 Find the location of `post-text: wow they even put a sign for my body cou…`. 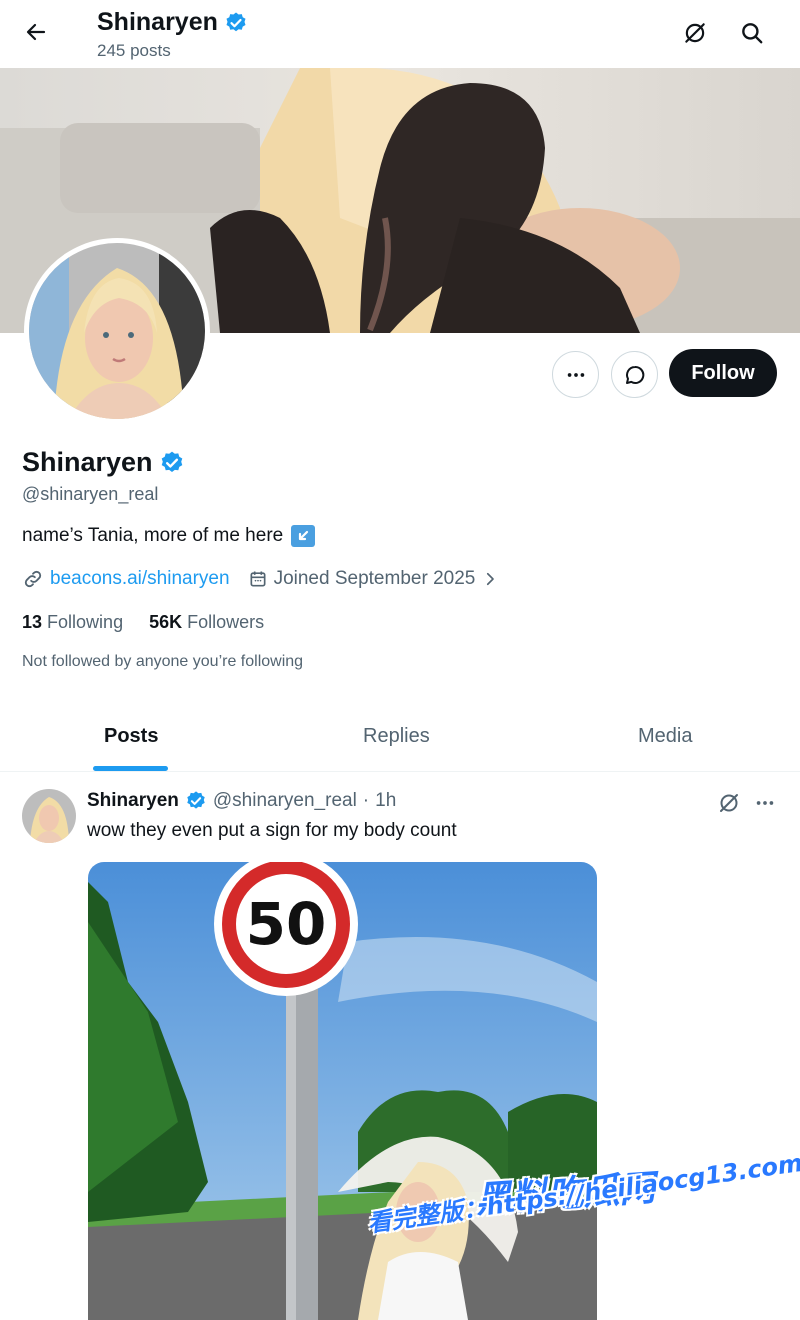

post-text: wow they even put a sign for my body cou… is located at coordinates (272, 830).